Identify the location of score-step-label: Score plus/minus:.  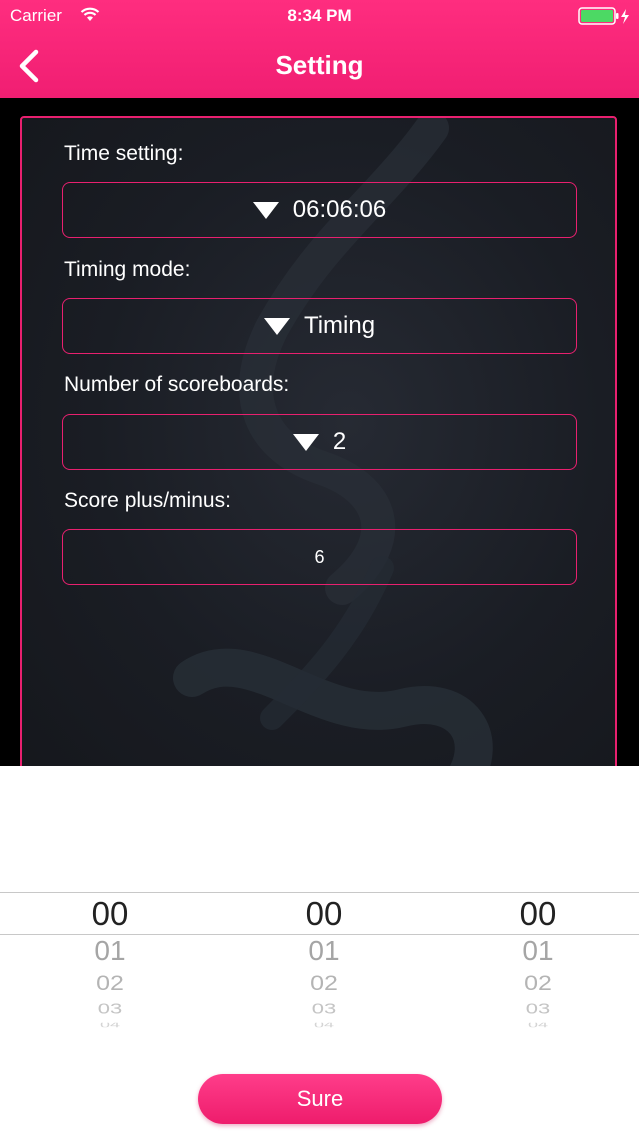
(147, 500).